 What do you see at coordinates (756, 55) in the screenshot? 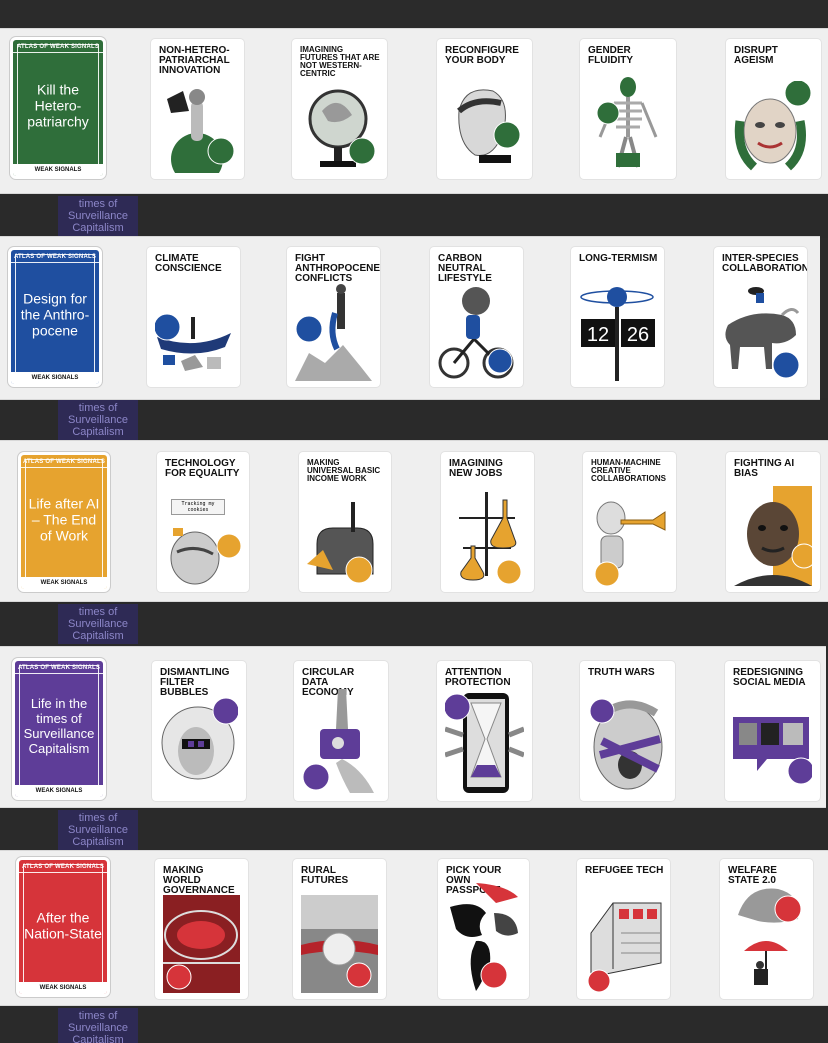
I see `card-title: DISRUPT AGEISM` at bounding box center [756, 55].